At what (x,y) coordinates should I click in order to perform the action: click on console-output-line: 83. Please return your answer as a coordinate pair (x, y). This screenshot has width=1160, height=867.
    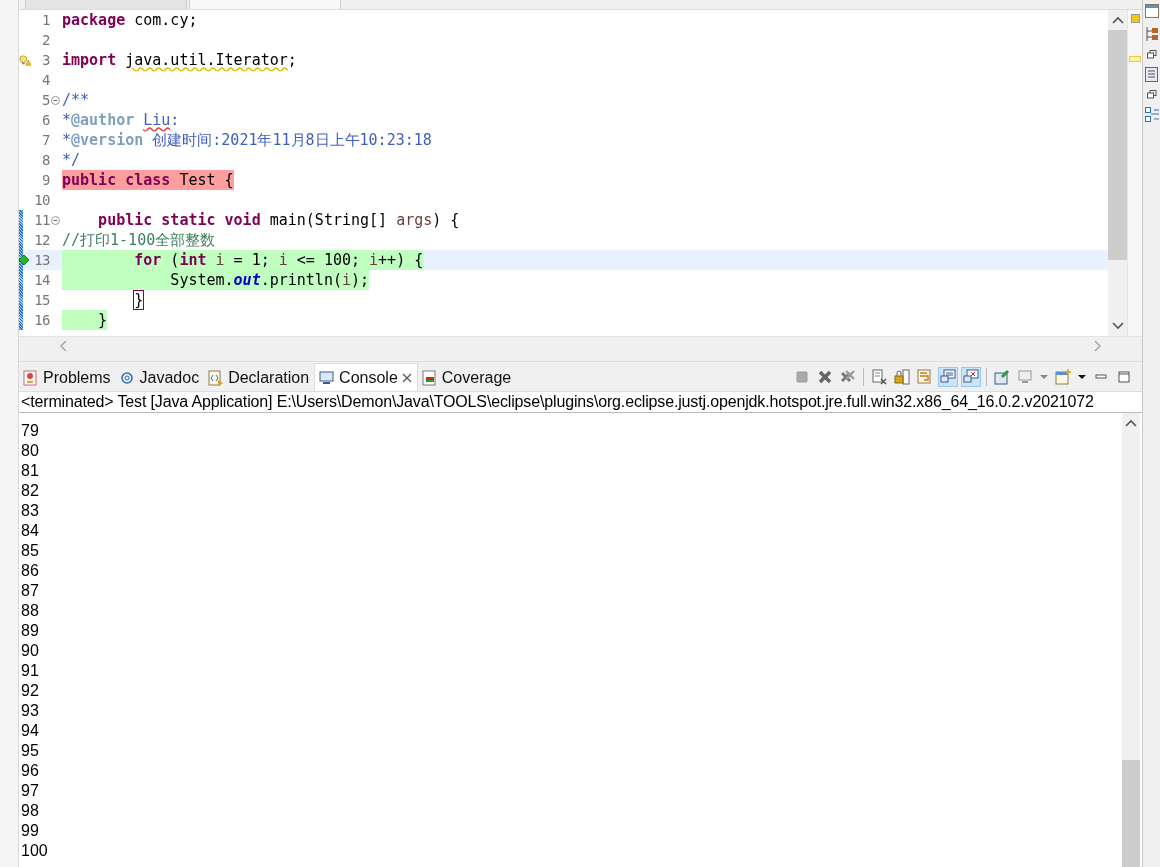
    Looking at the image, I should click on (30, 511).